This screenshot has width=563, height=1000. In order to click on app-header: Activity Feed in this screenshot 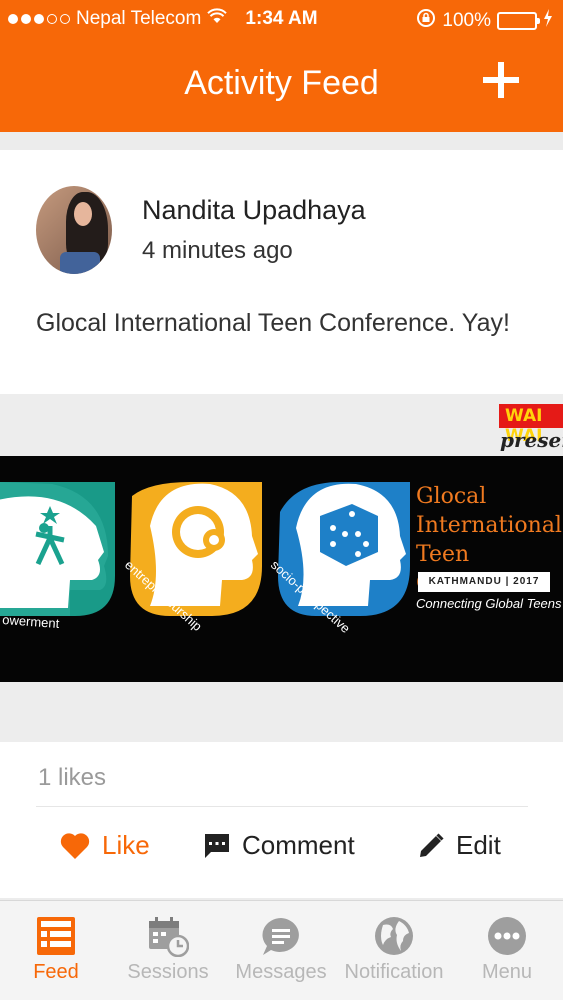, I will do `click(281, 85)`.